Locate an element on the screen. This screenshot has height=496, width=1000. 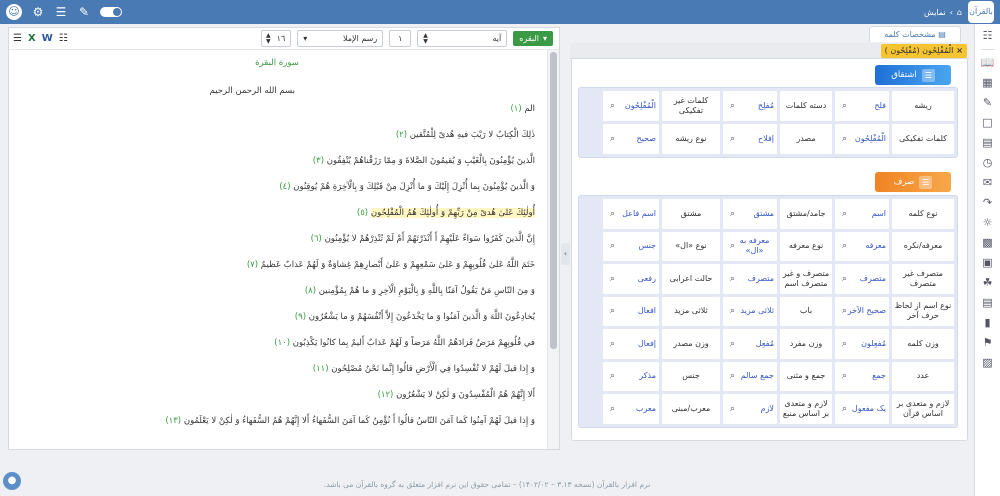
property-value: صحیح ⌕ is located at coordinates (631, 139).